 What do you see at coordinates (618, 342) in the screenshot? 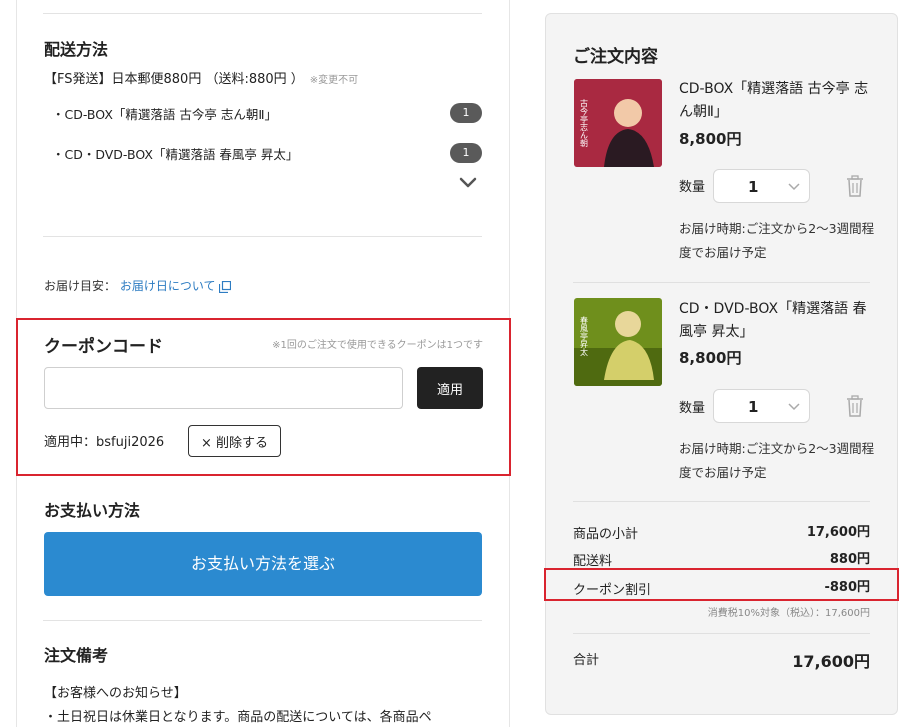
I see `product-thumbnail: 春風亭昇太` at bounding box center [618, 342].